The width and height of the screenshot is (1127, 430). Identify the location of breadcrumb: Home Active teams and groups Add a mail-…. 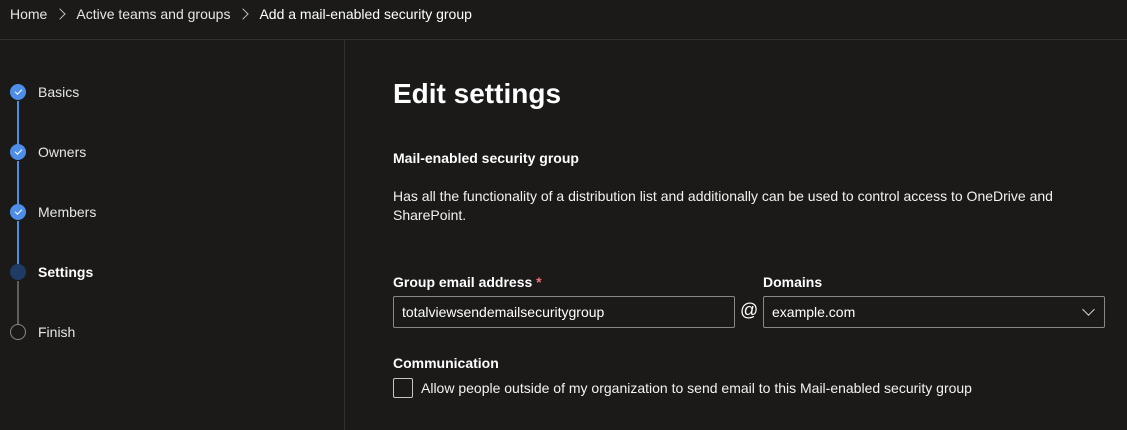
(563, 14).